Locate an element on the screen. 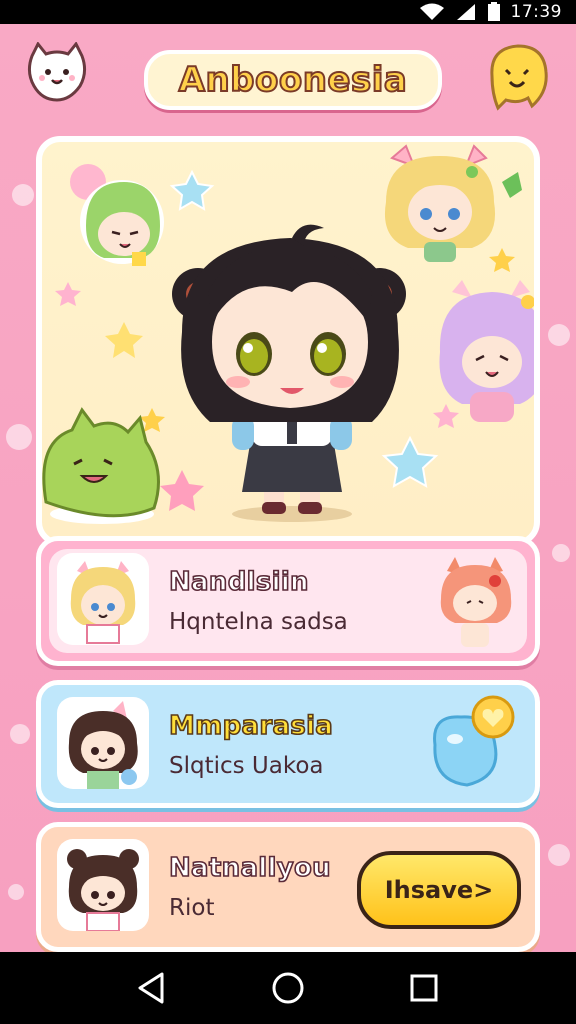  white-cat-mascot-icon is located at coordinates (57, 72).